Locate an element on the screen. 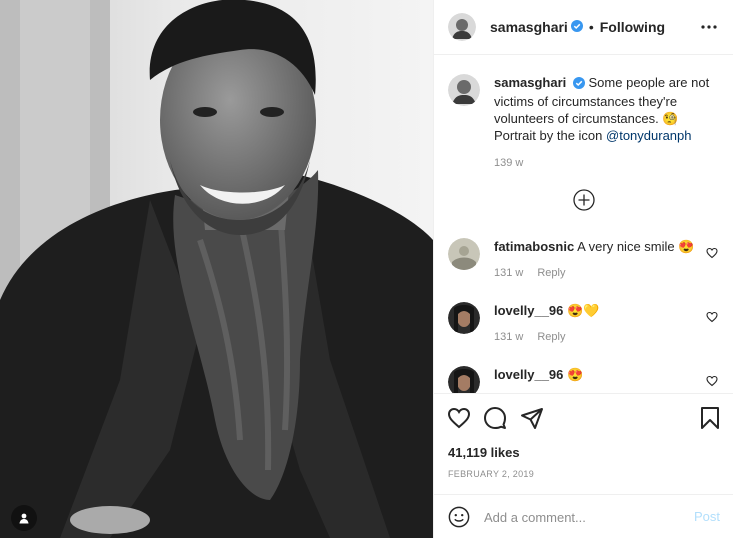 Image resolution: width=733 pixels, height=538 pixels. comment-item: lovelly__96 😍💛 131 w Reply is located at coordinates (583, 324).